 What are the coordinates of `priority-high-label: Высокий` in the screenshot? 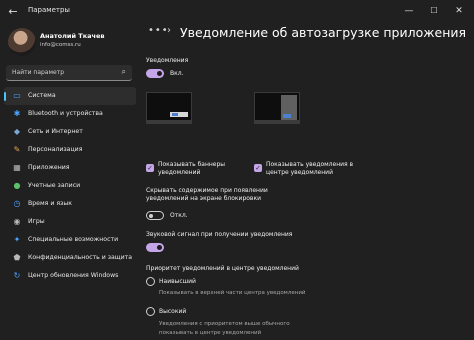 It's located at (173, 311).